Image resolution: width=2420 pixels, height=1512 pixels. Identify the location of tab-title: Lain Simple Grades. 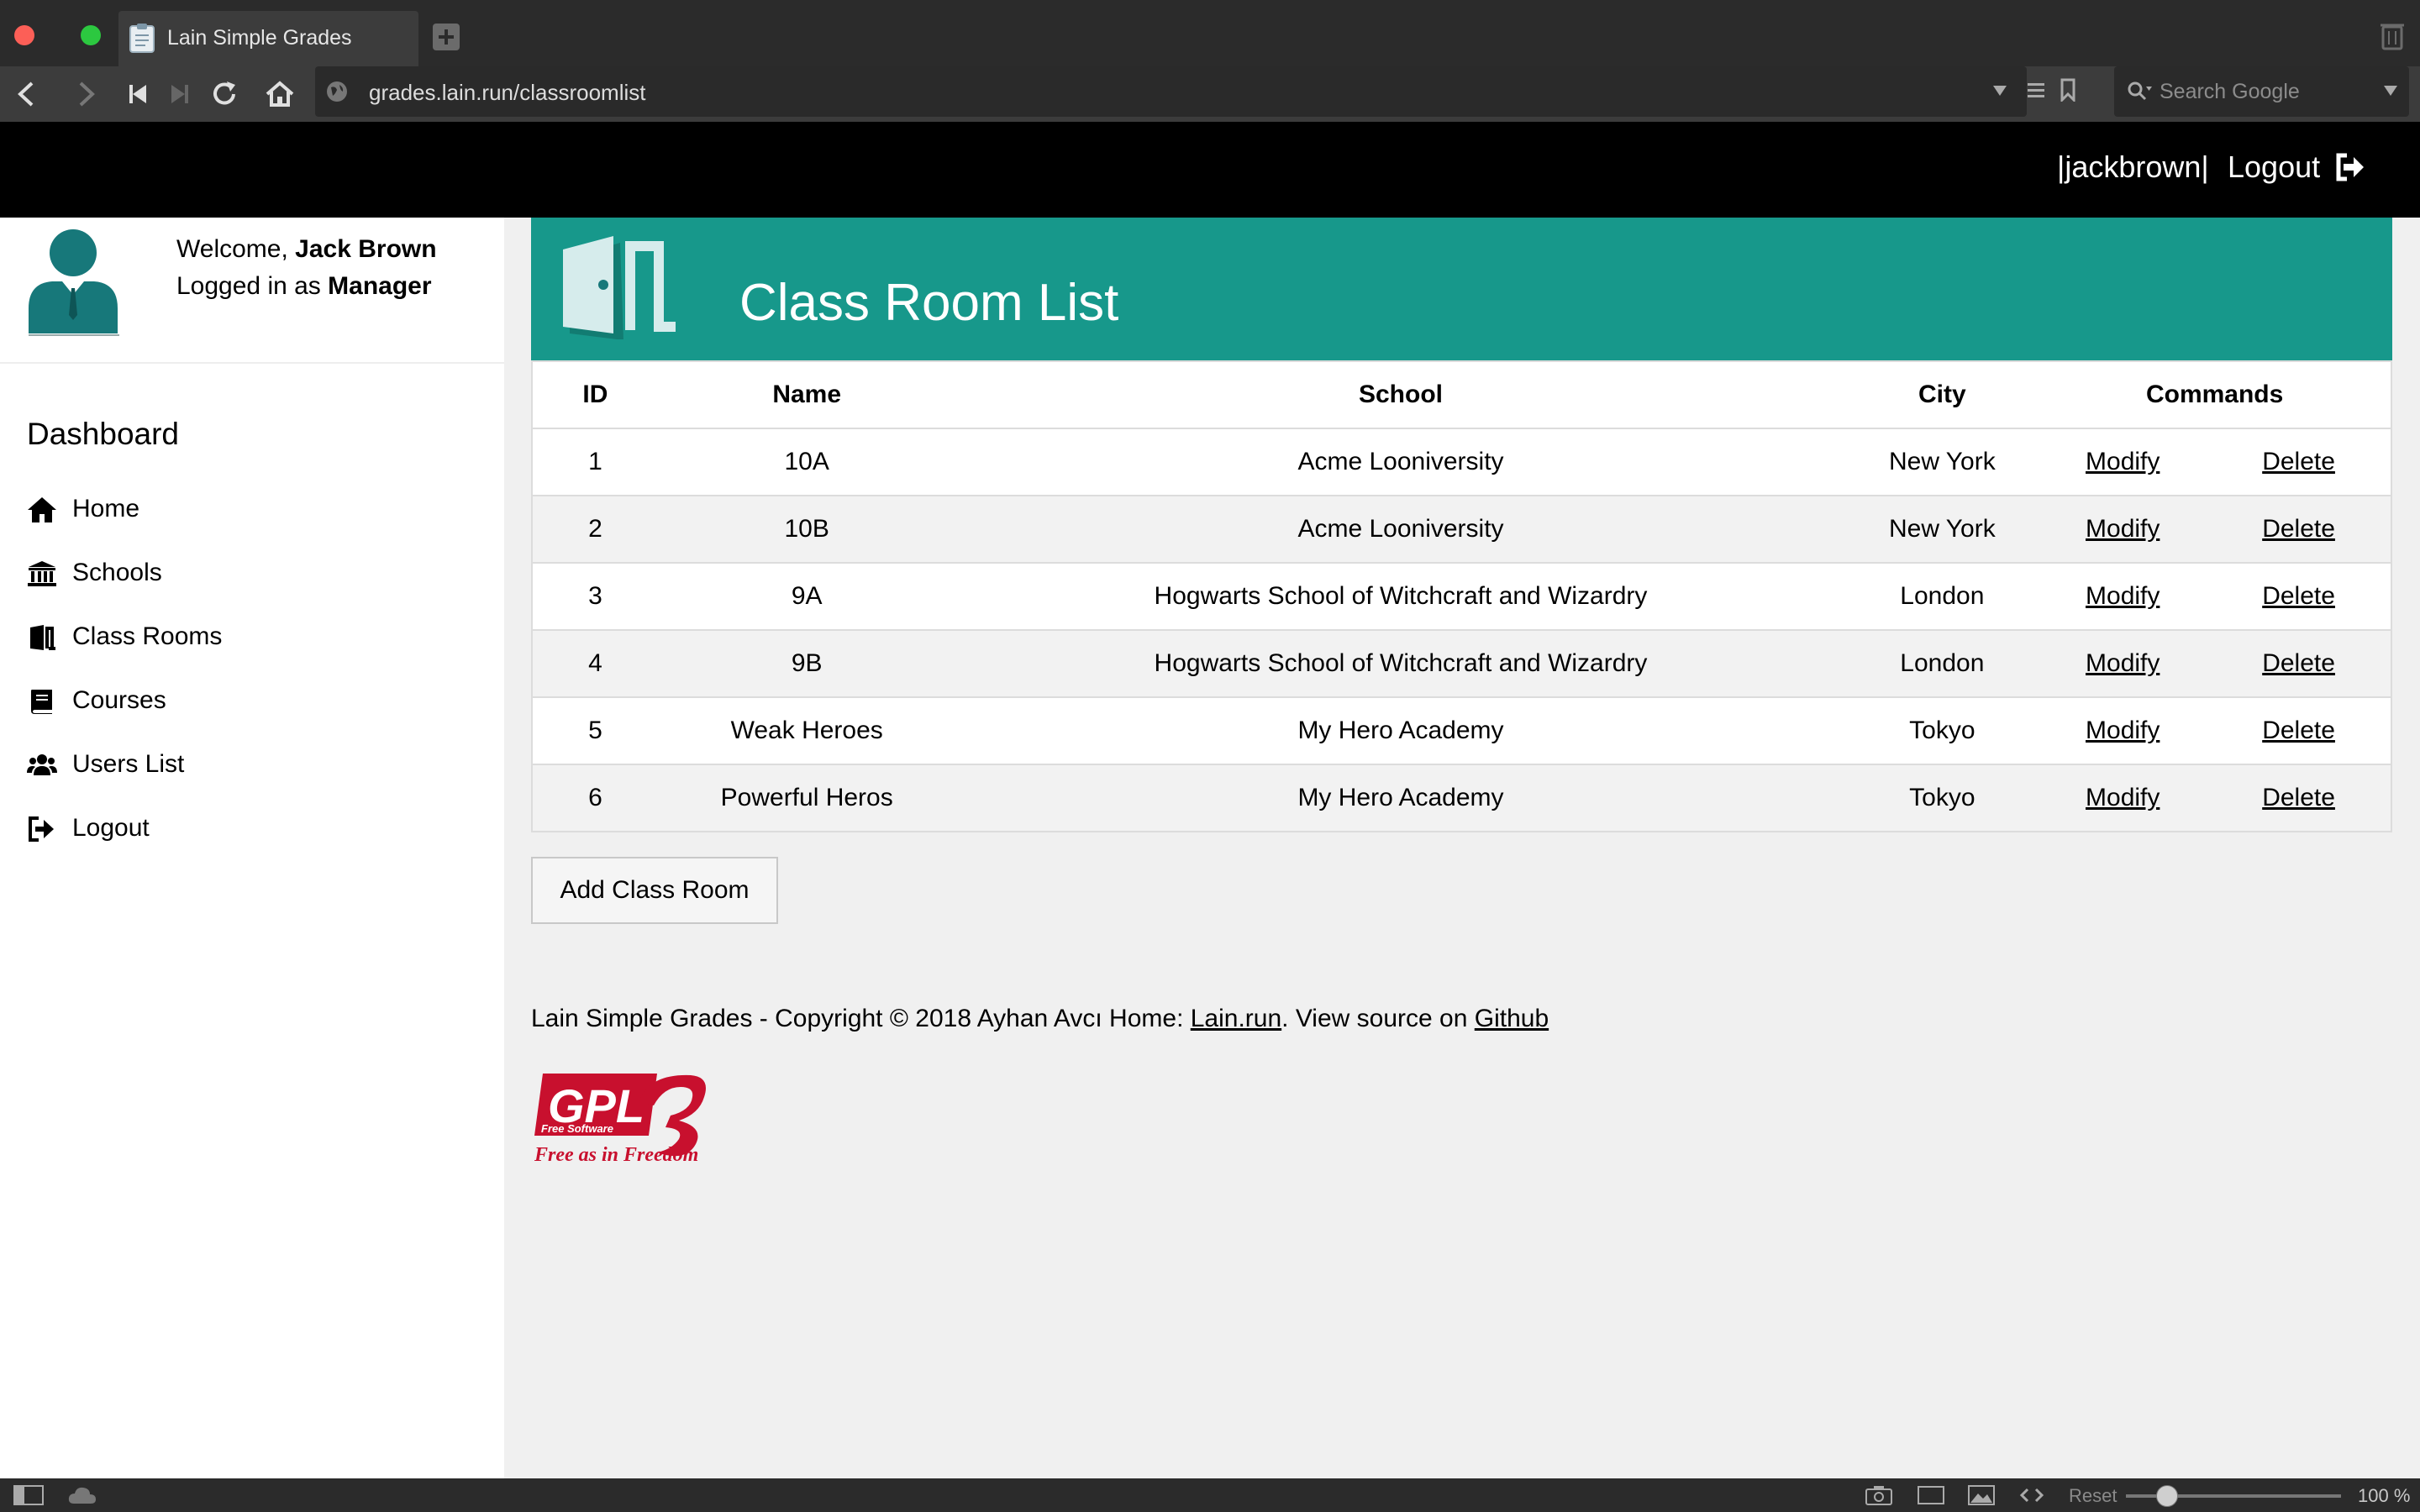
(259, 38).